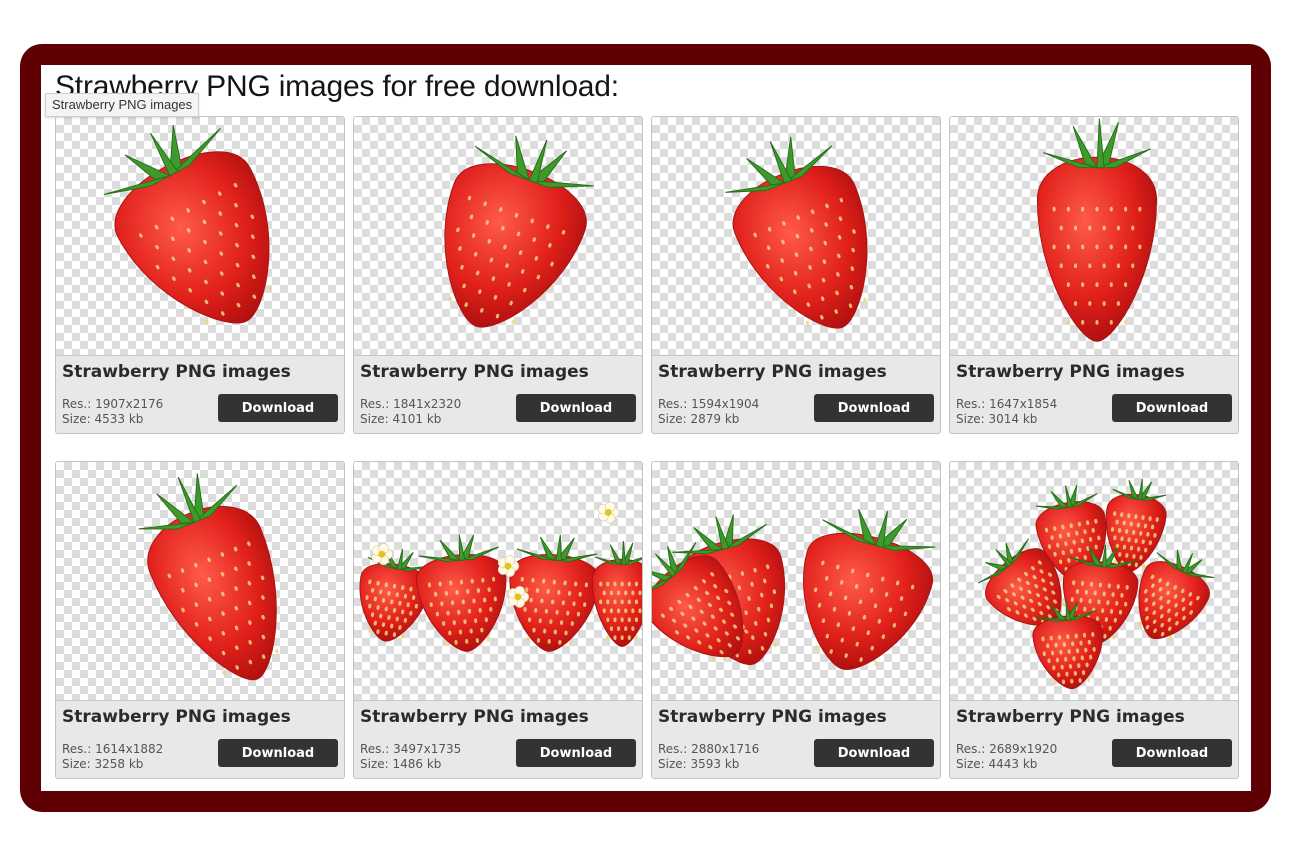 This screenshot has height=852, width=1292. I want to click on size-value: 4533 kb, so click(119, 419).